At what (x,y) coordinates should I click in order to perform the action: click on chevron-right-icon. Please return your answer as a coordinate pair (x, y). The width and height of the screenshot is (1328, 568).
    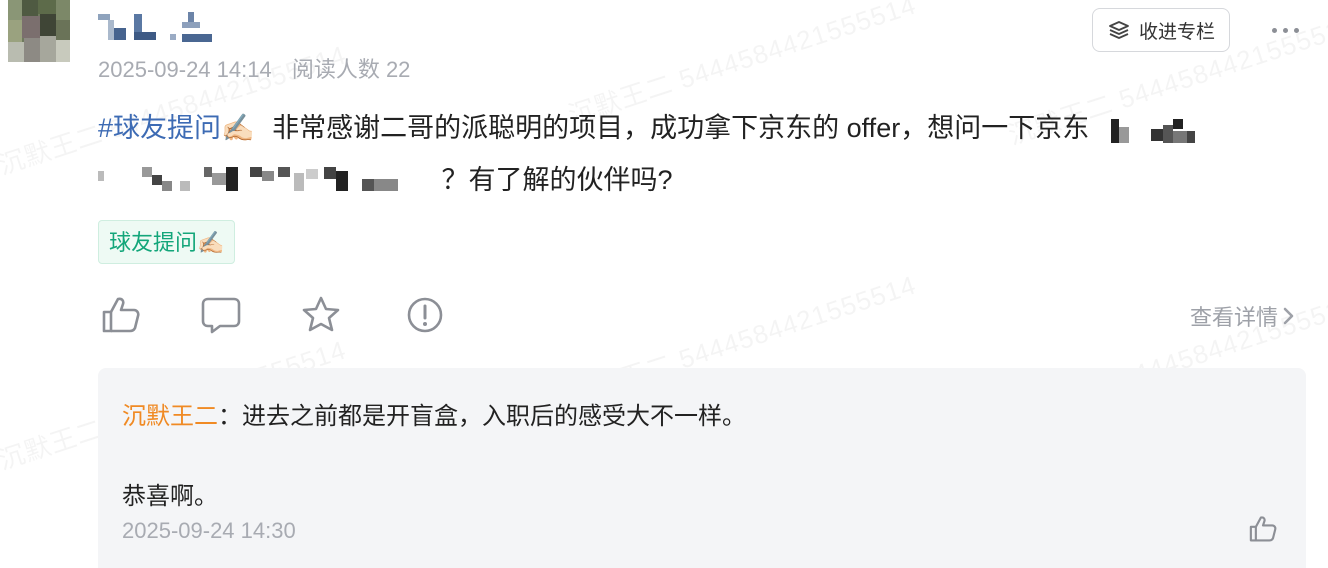
    Looking at the image, I should click on (1288, 316).